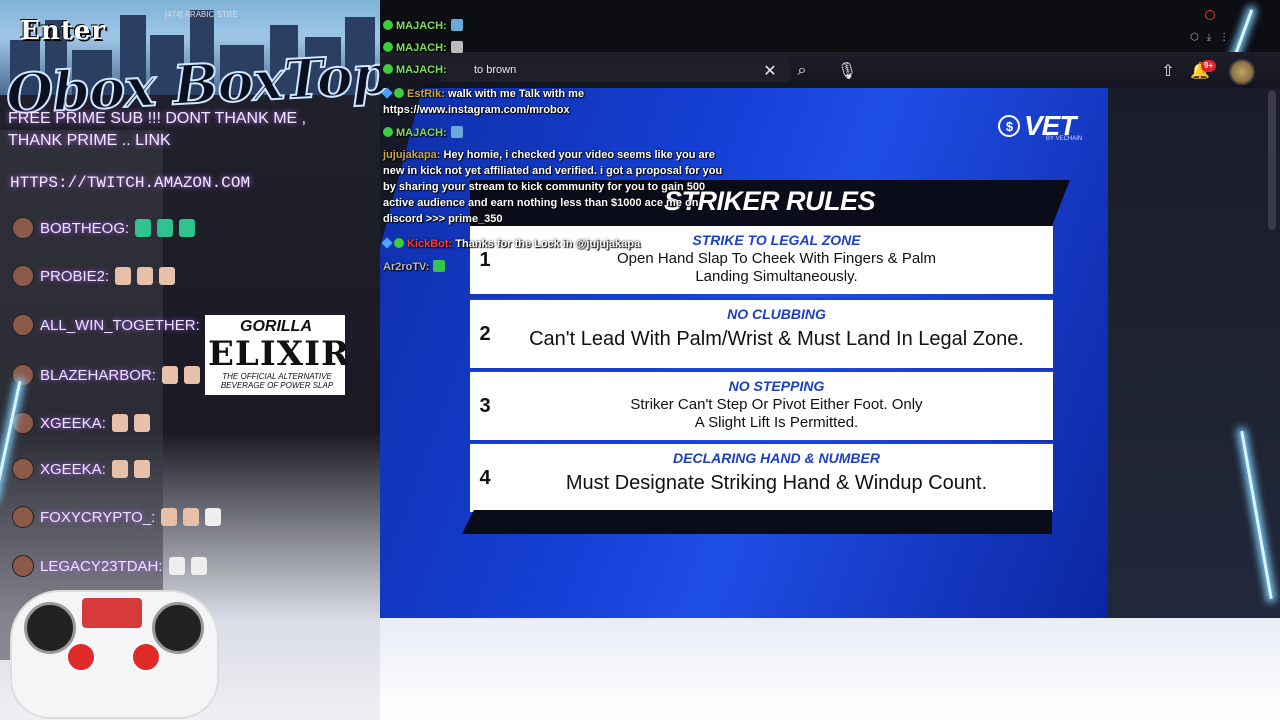 This screenshot has height=720, width=1280. Describe the element at coordinates (1230, 39) in the screenshot. I see `browser-extension-icons: ⬡ ⤓ ⋮` at that location.